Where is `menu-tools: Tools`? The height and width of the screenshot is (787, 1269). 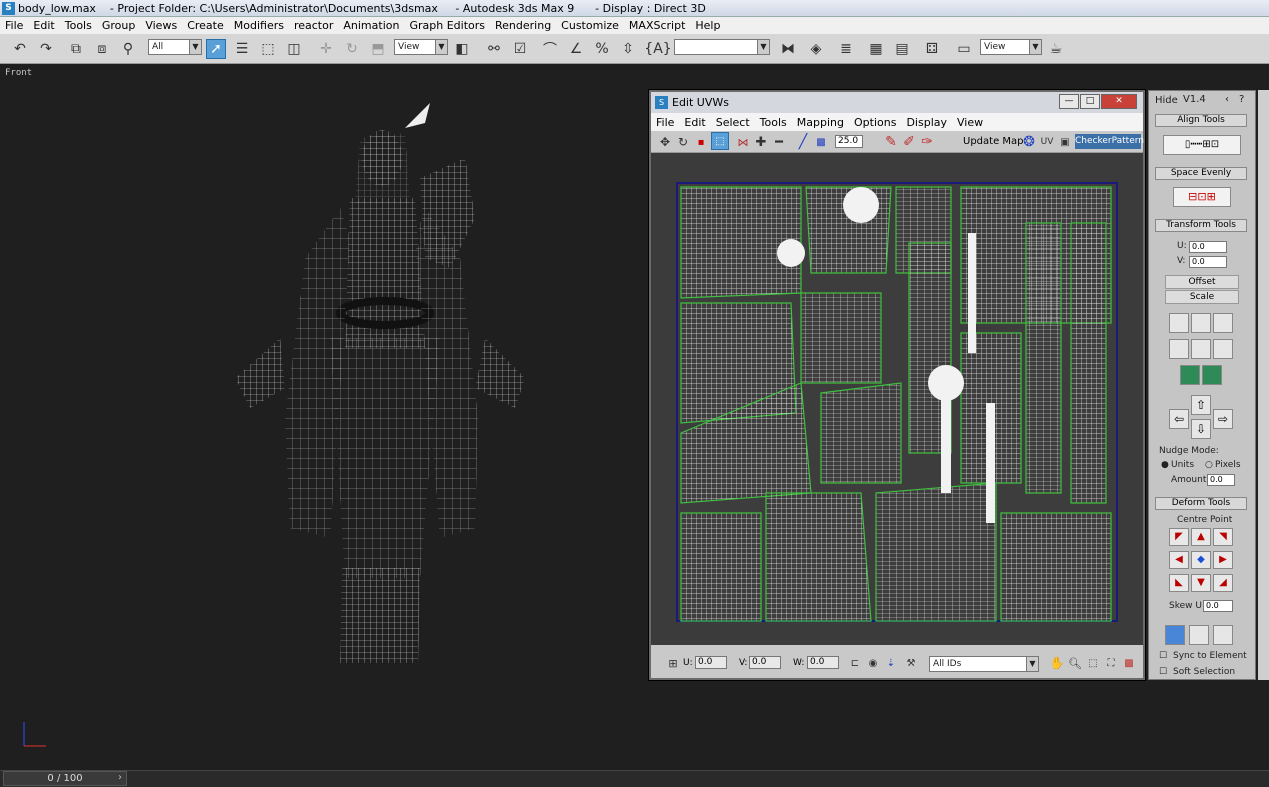 menu-tools: Tools is located at coordinates (78, 25).